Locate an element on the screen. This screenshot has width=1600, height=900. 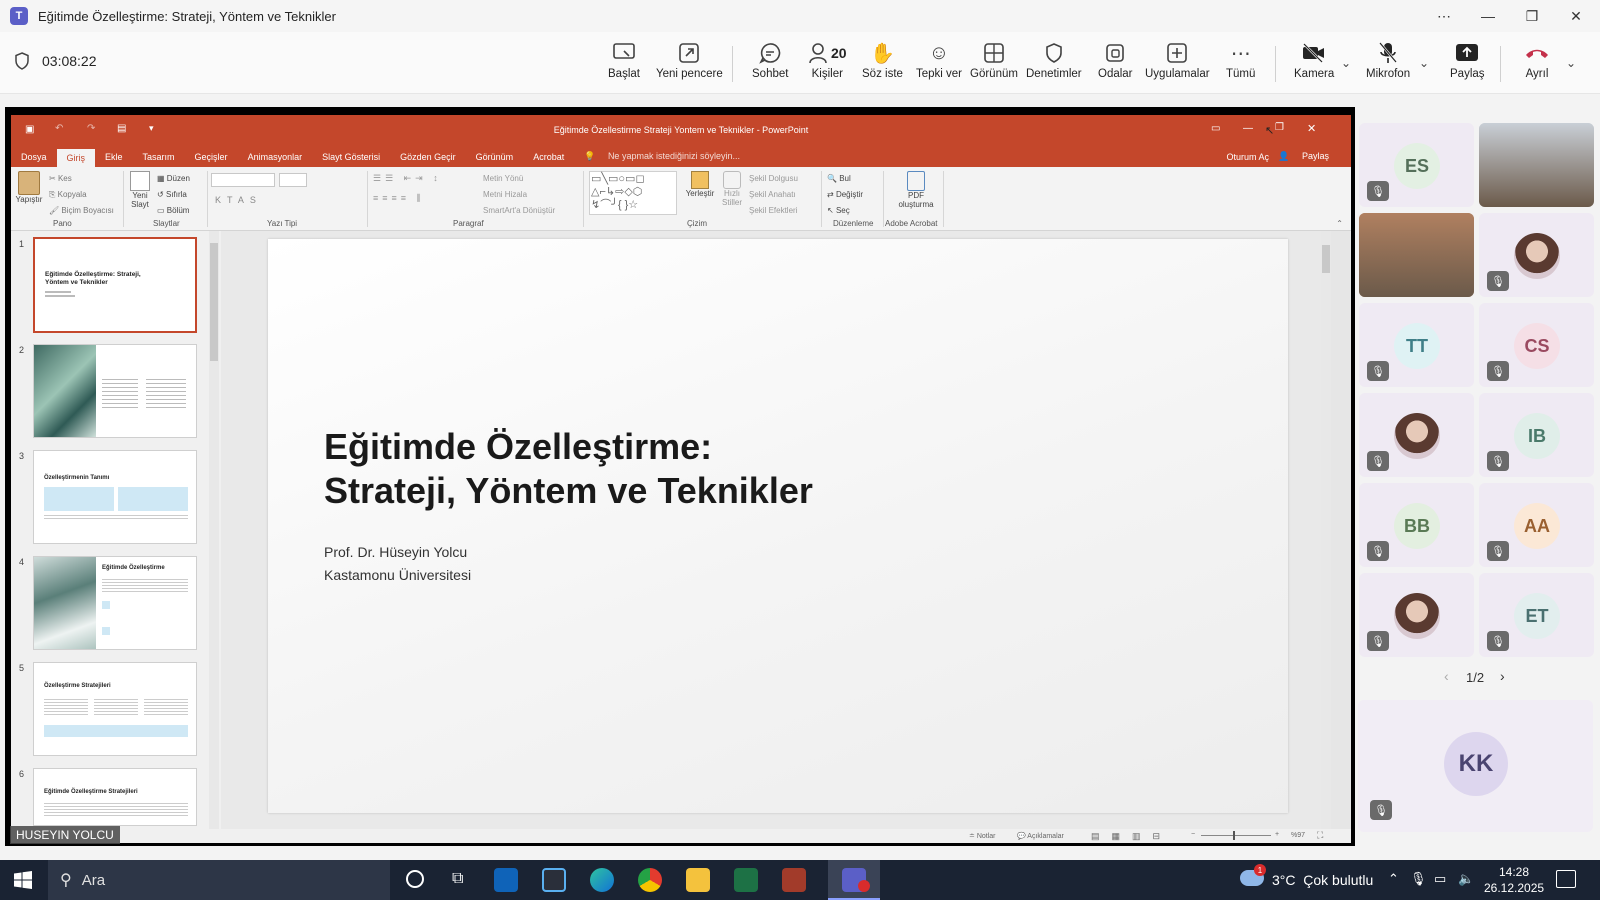
rooms-button: Odalar is located at coordinates (1115, 60).